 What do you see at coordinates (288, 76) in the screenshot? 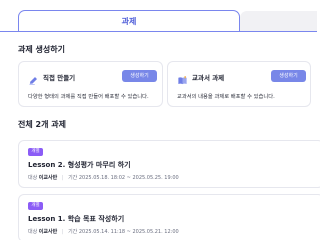
I see `create-textbook-button: 생성하기` at bounding box center [288, 76].